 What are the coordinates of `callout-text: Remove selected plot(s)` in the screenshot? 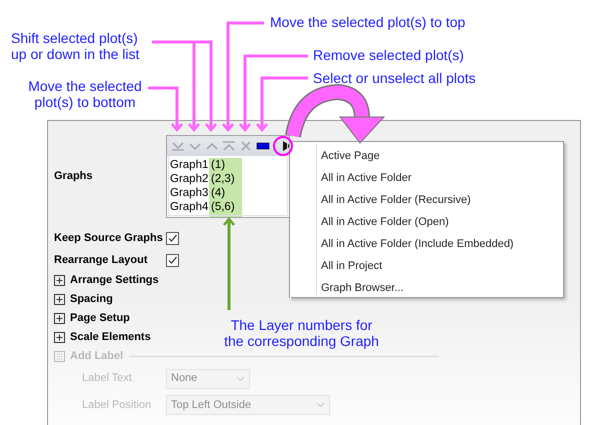 It's located at (389, 55).